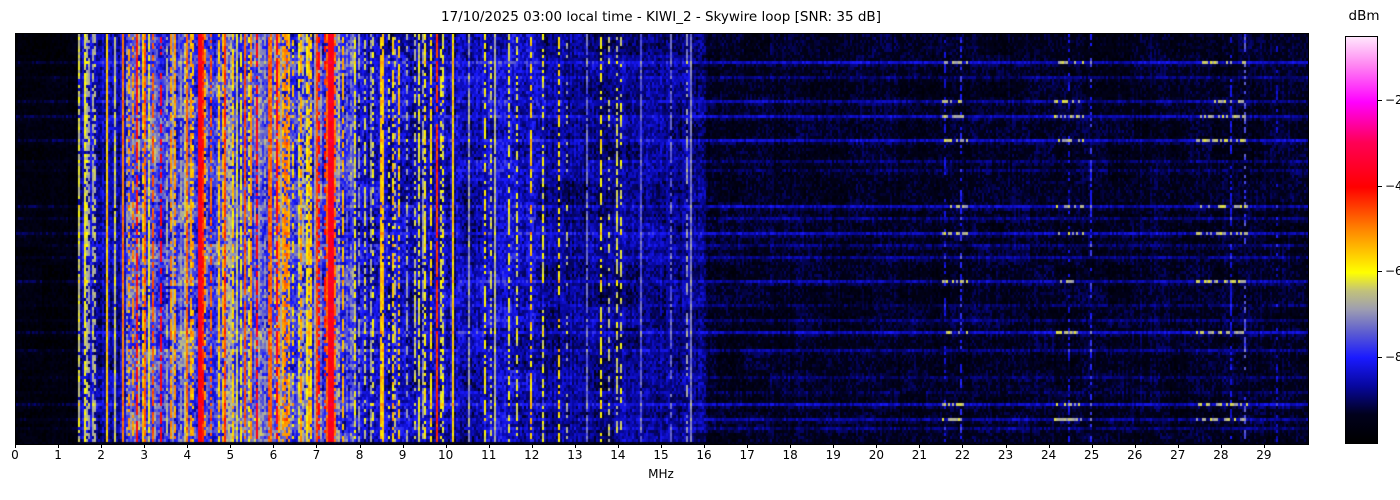 This screenshot has height=500, width=1400. I want to click on colorbar-tick-label: −20, so click(1392, 100).